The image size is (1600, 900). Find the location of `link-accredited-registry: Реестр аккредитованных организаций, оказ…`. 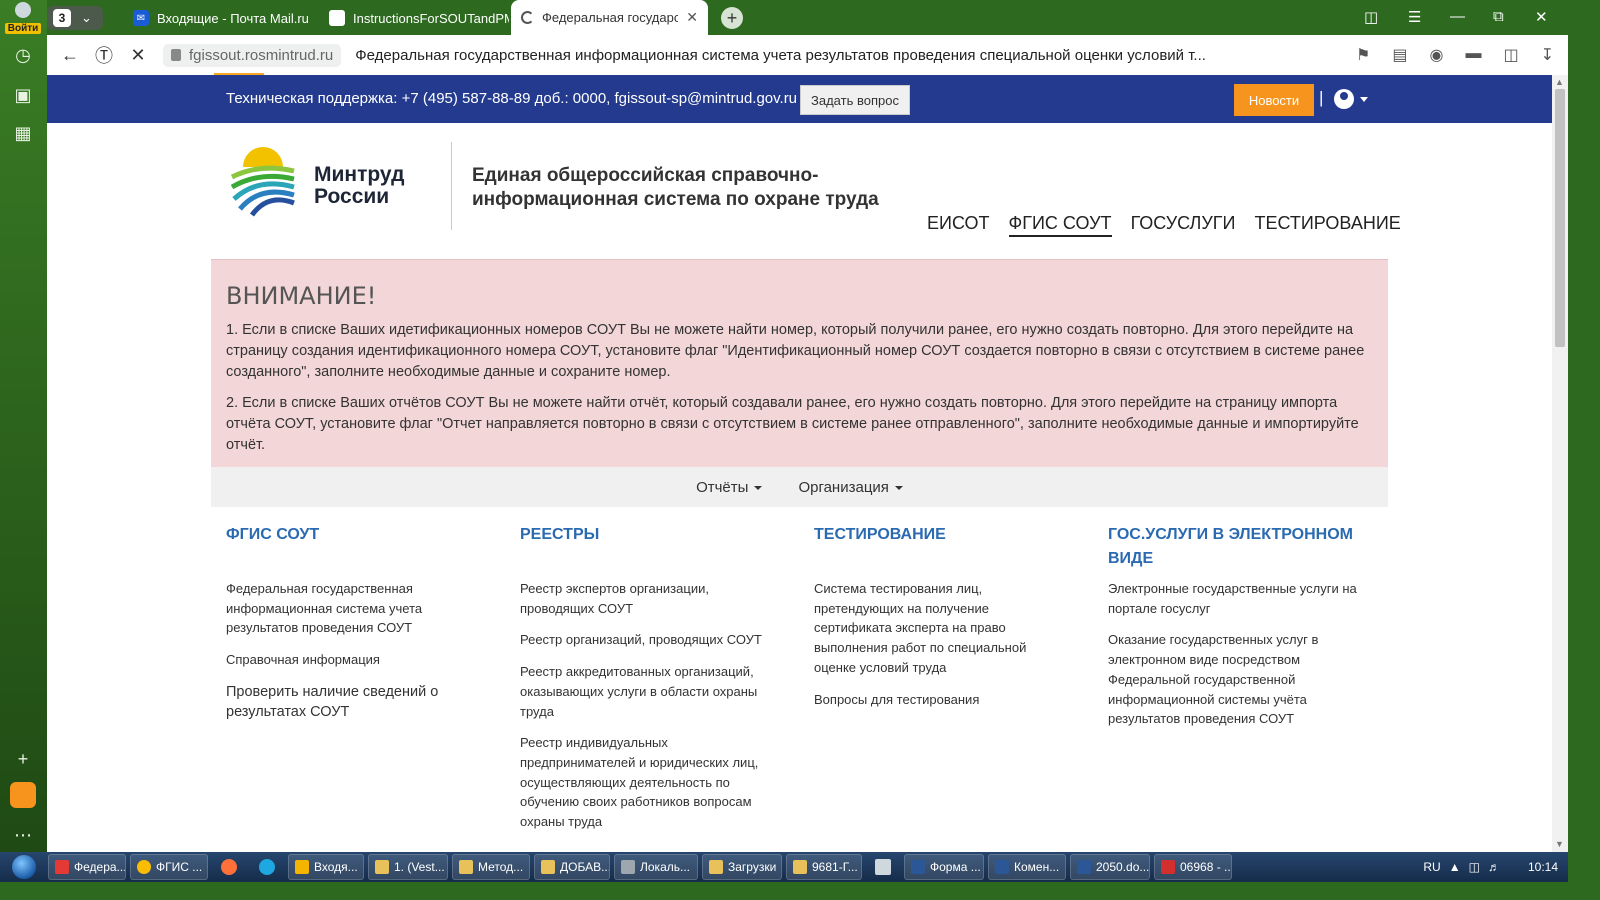

link-accredited-registry: Реестр аккредитованных организаций, оказ… is located at coordinates (650, 691).